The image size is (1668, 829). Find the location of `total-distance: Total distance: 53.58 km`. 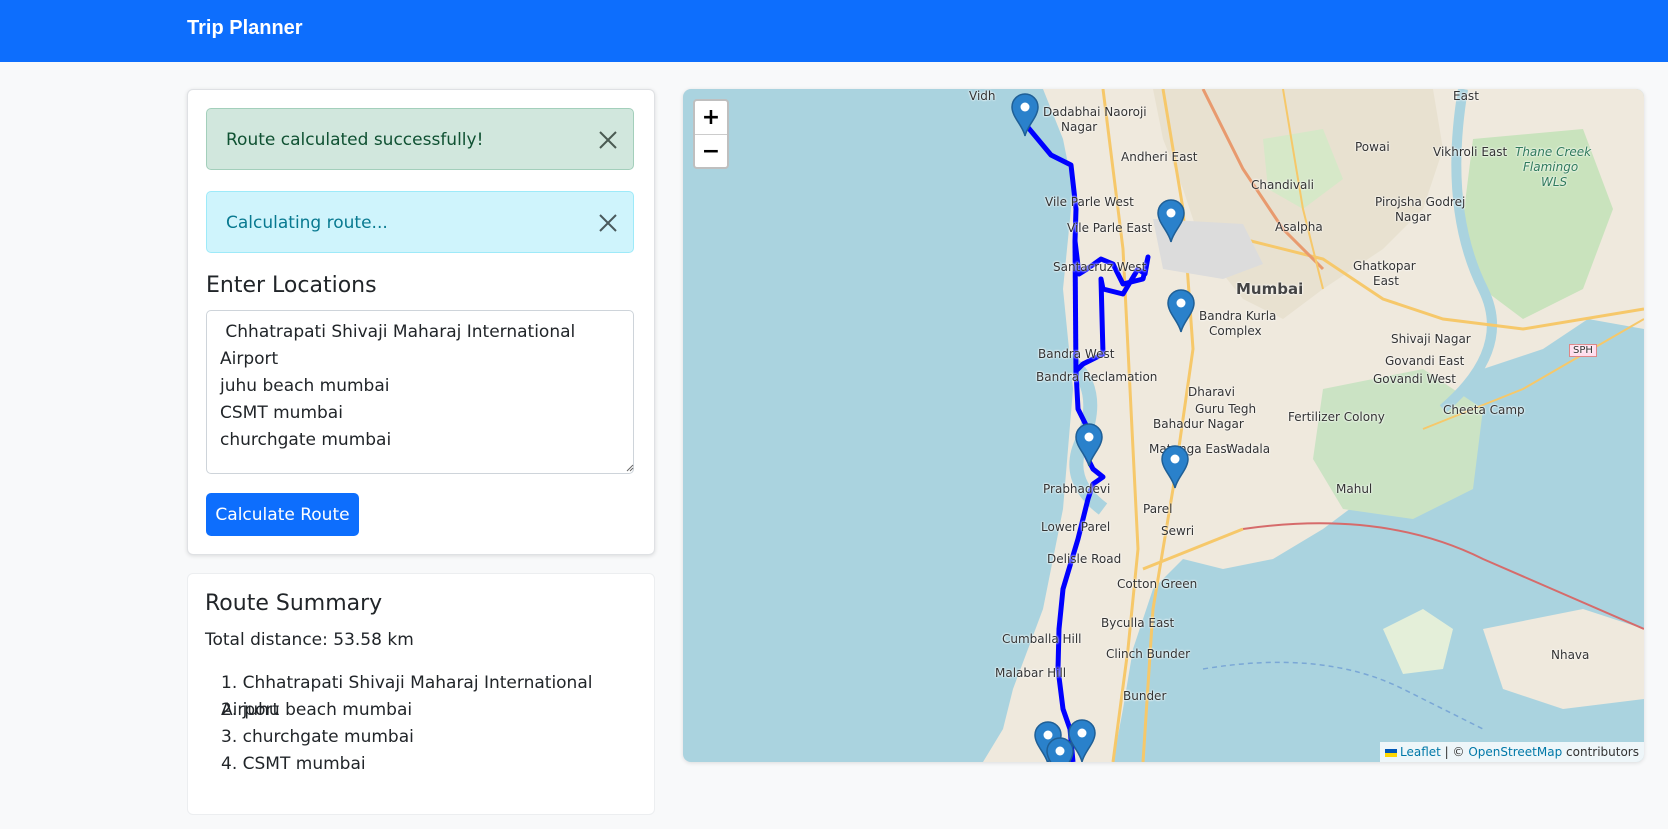

total-distance: Total distance: 53.58 km is located at coordinates (309, 640).